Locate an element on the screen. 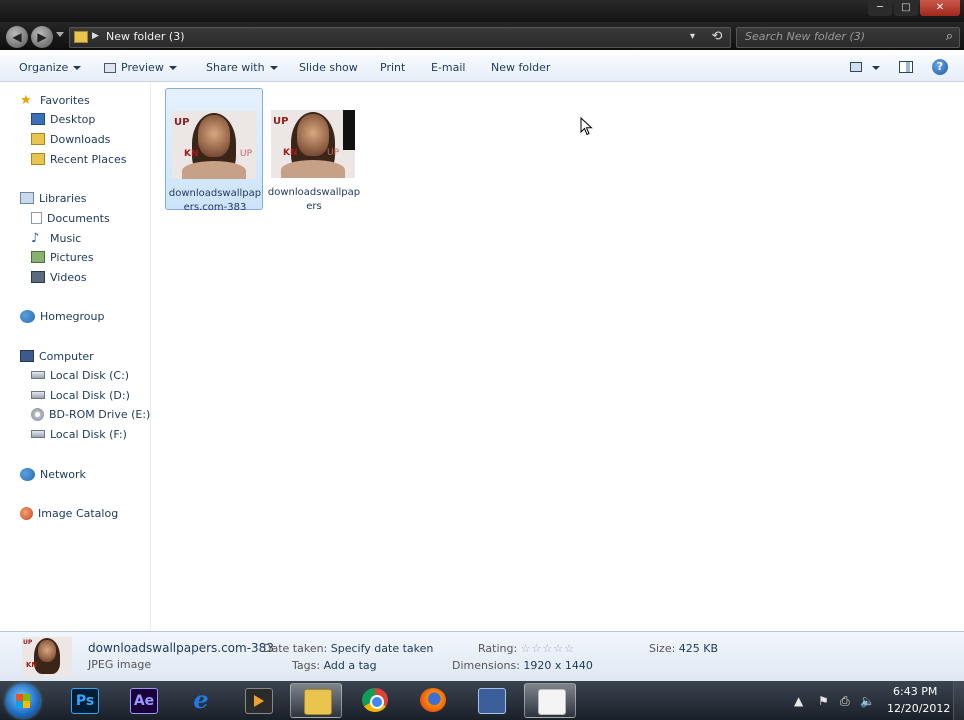  taskbar-media-player is located at coordinates (258, 700).